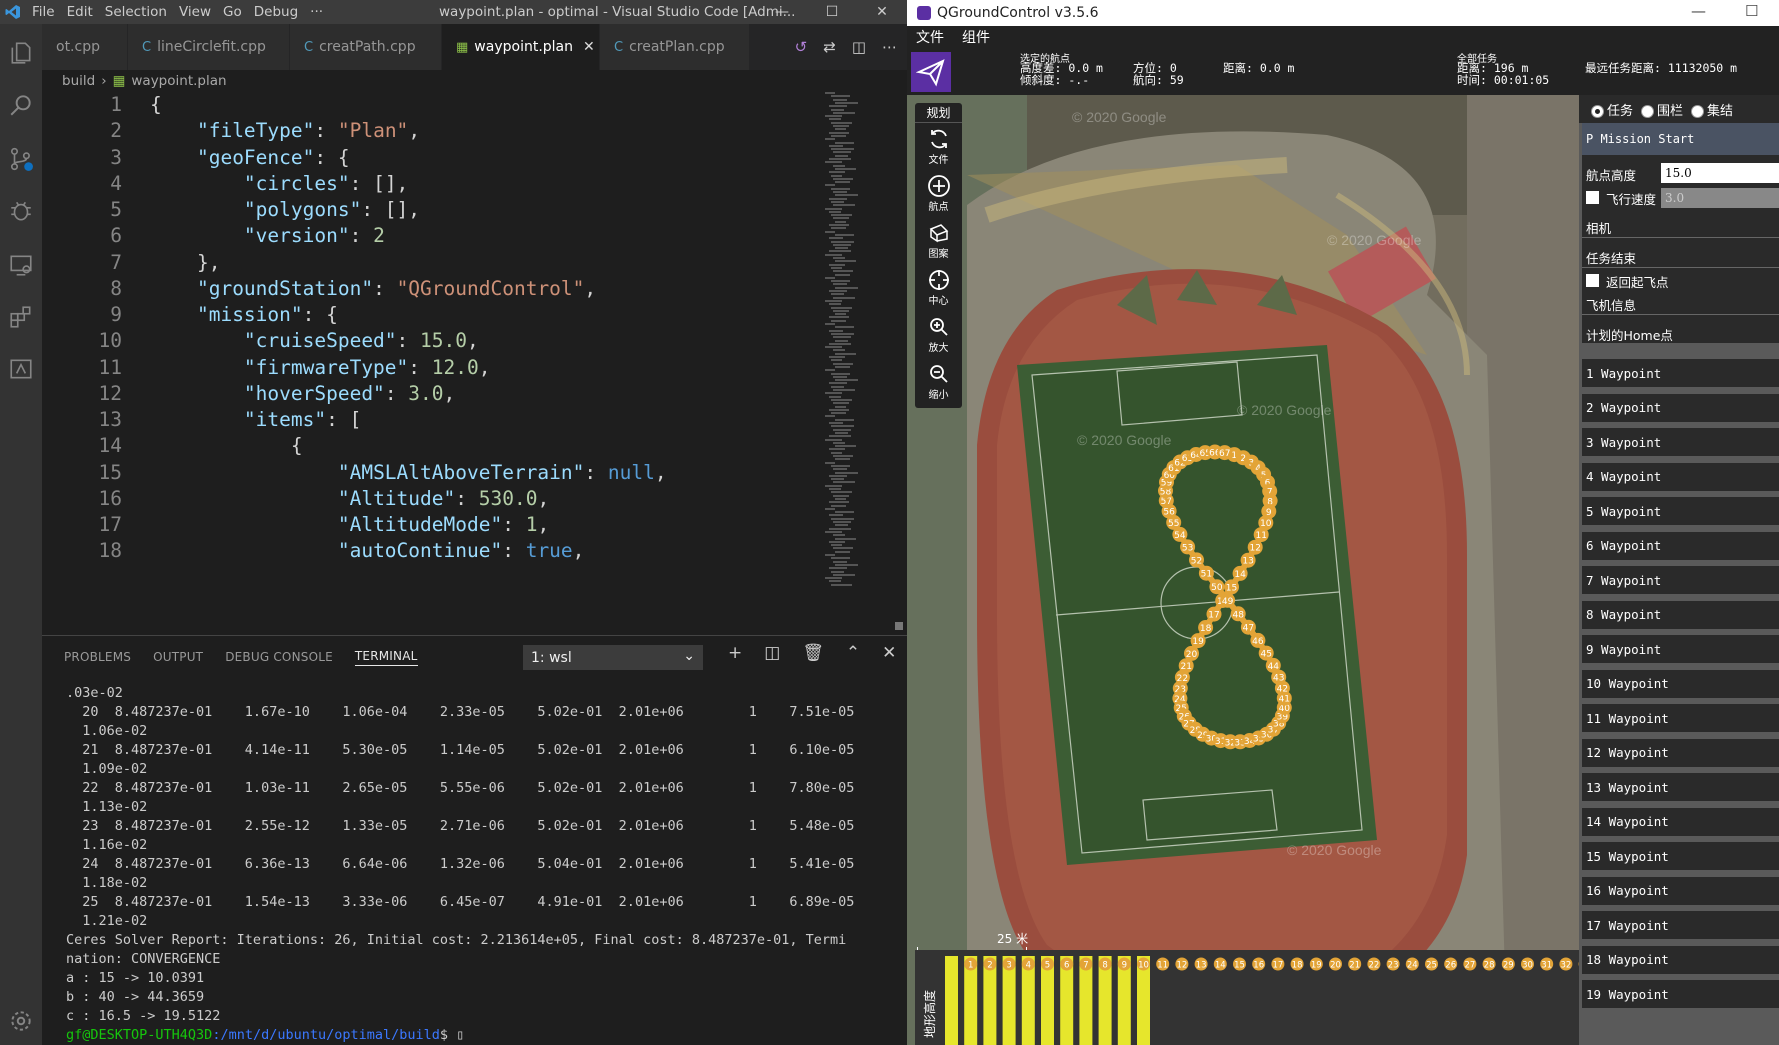 The height and width of the screenshot is (1045, 1779). What do you see at coordinates (85, 47) in the screenshot?
I see `tab-ot-cpp: ot.cpp` at bounding box center [85, 47].